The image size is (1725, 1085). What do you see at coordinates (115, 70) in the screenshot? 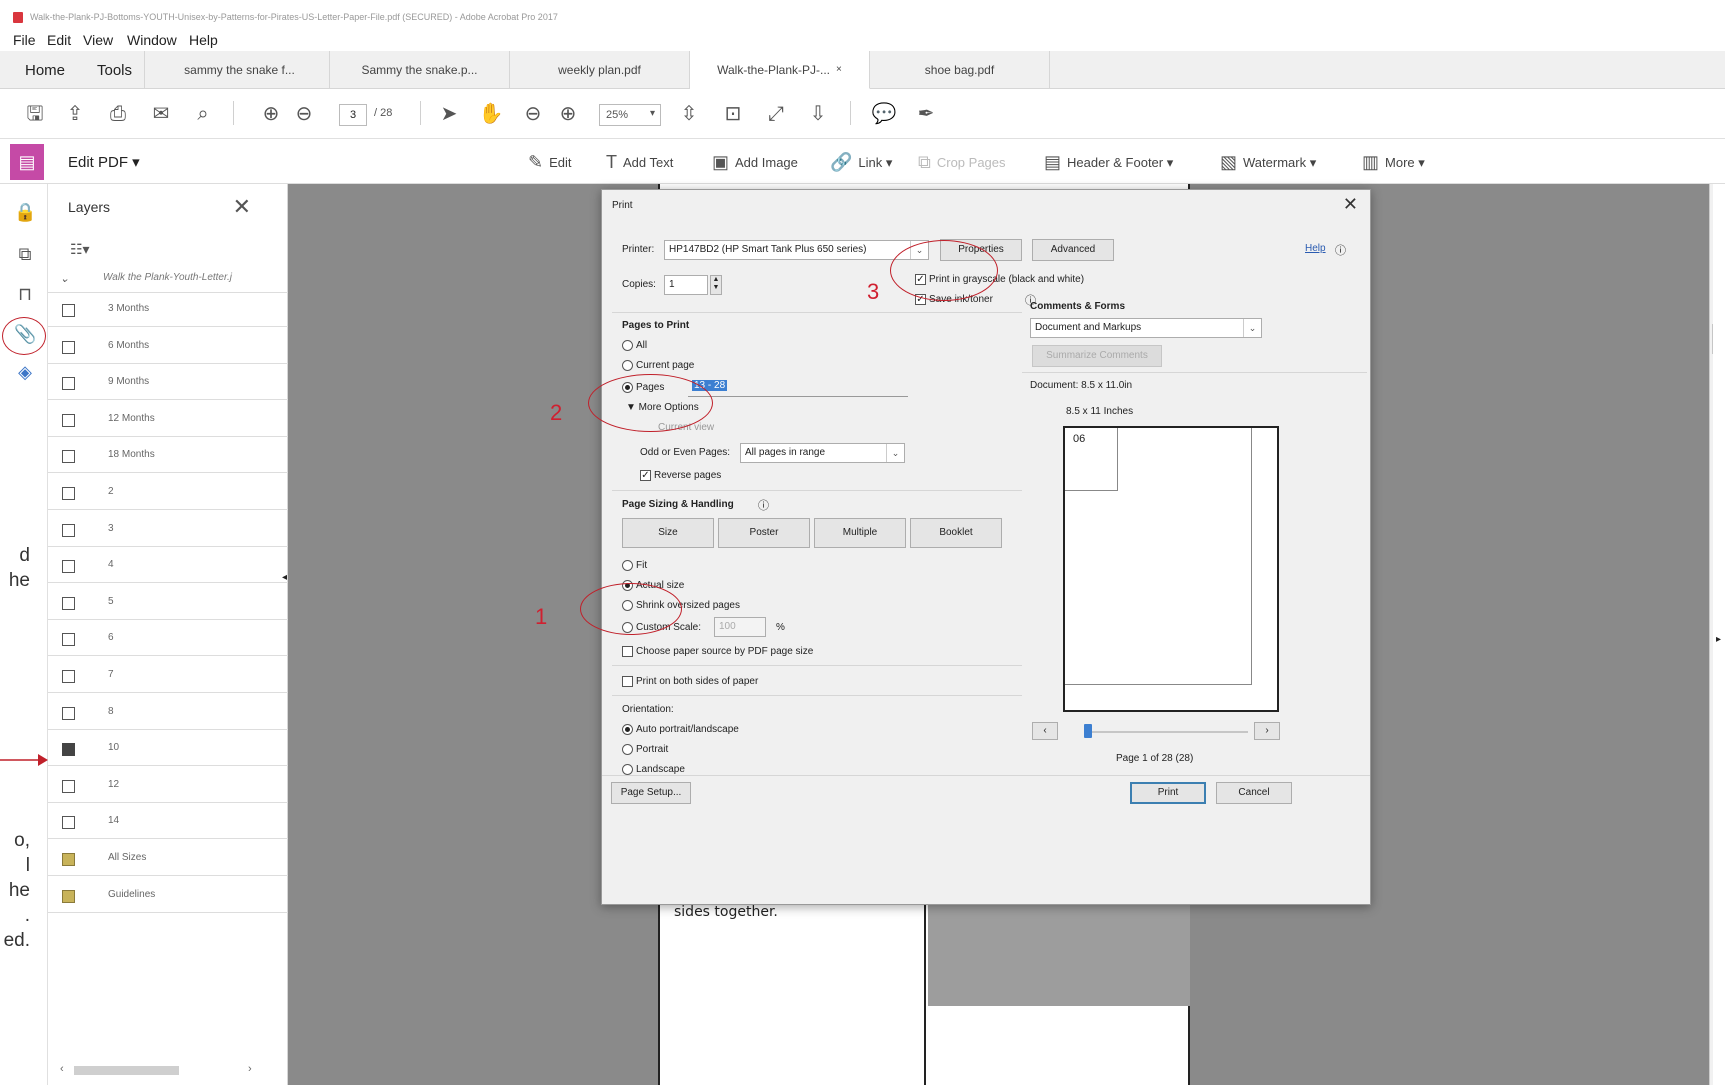
I see `tab-tools: Tools` at bounding box center [115, 70].